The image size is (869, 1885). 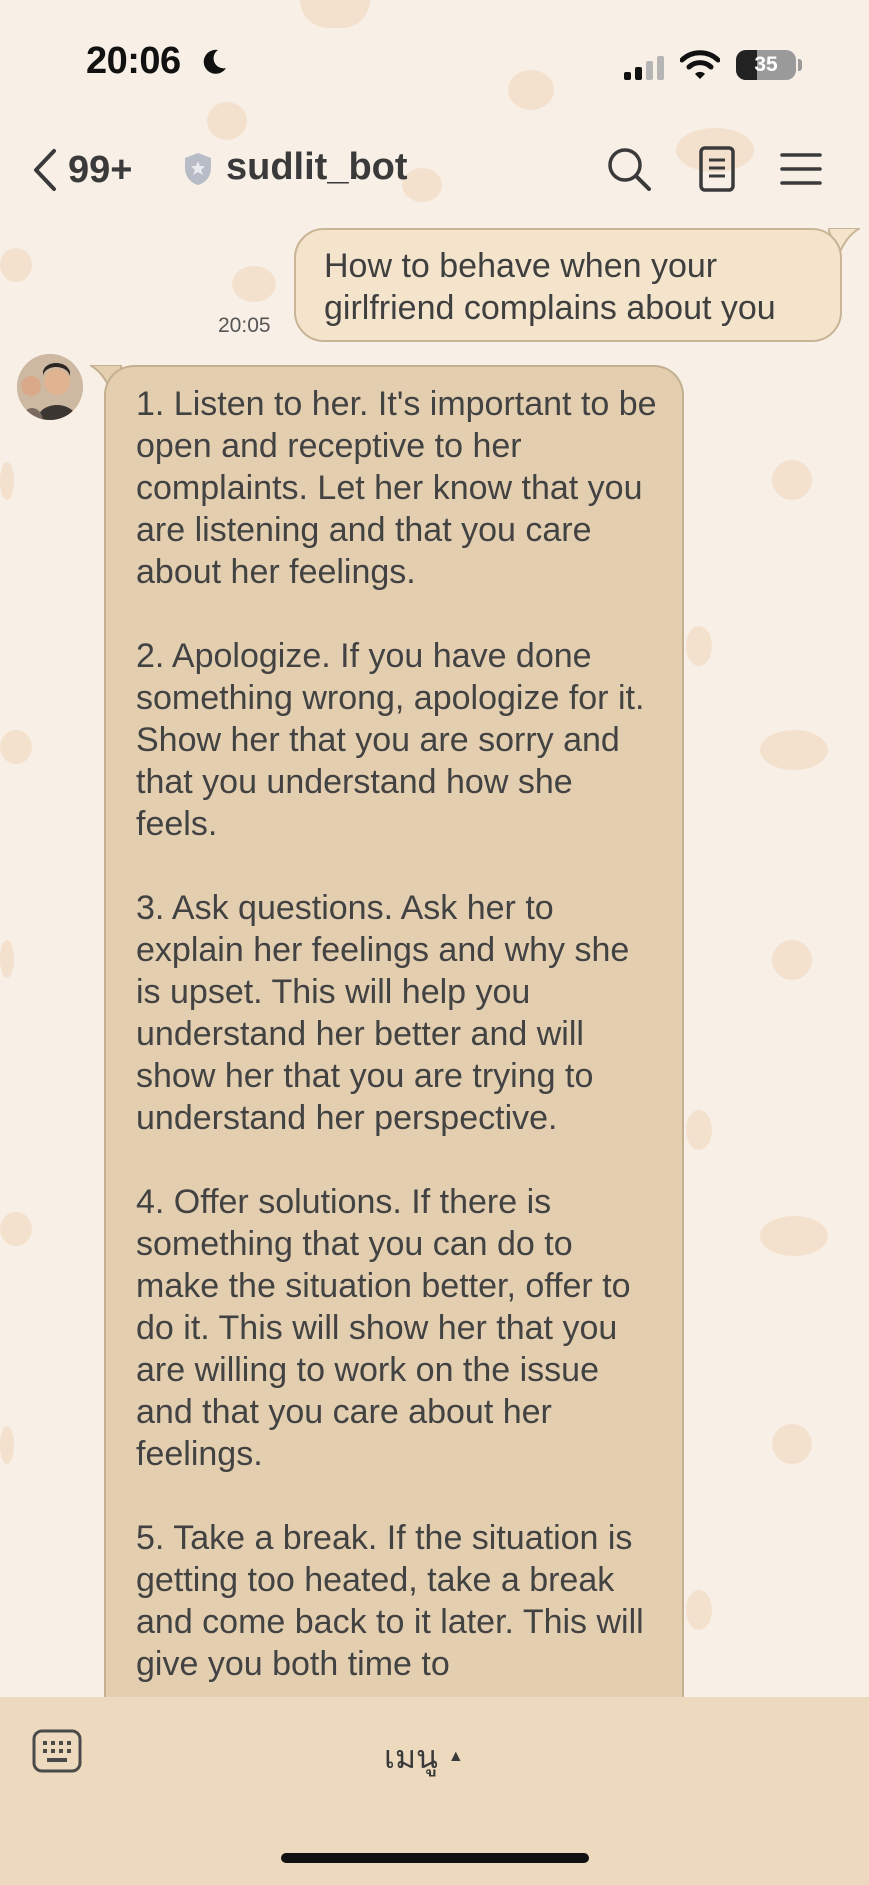 What do you see at coordinates (434, 1791) in the screenshot?
I see `bottom-menu-bar: เมนู ▲` at bounding box center [434, 1791].